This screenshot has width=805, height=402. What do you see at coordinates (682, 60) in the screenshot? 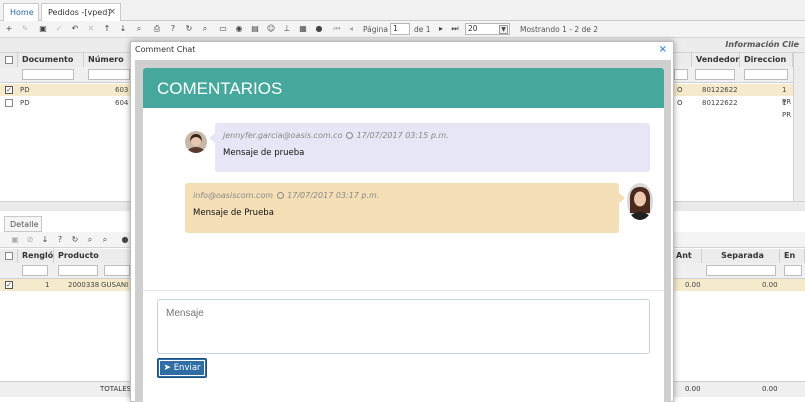
I see `column-hidden` at bounding box center [682, 60].